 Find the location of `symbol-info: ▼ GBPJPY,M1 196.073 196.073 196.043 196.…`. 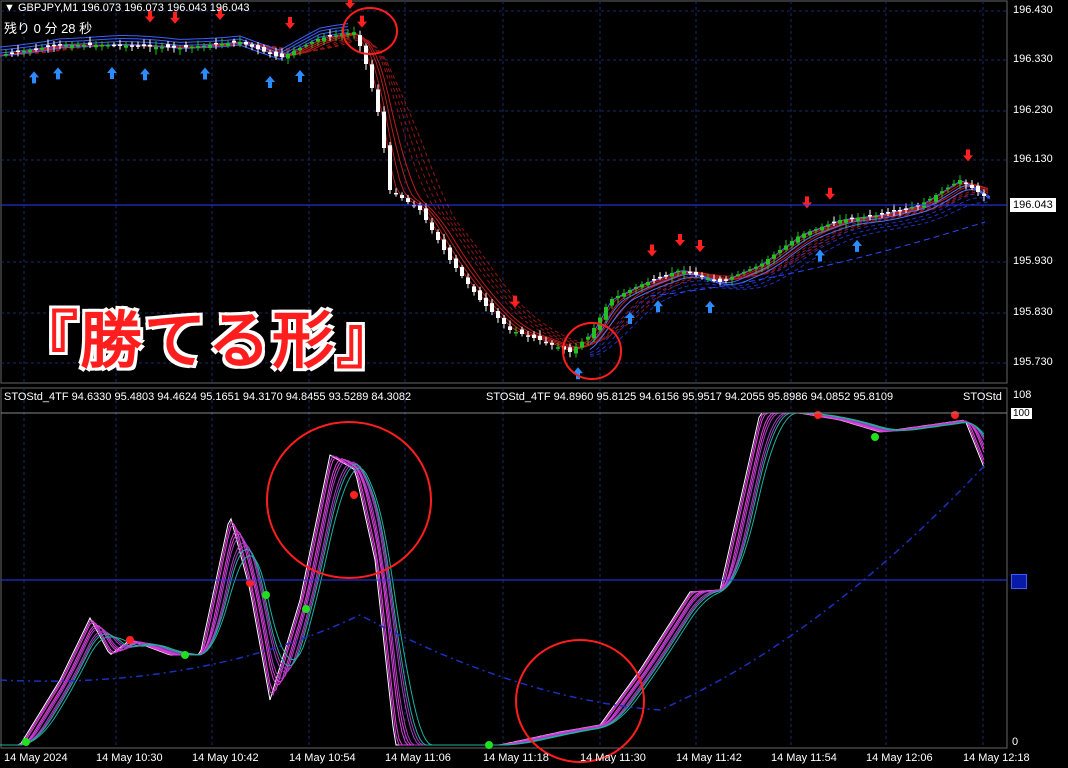

symbol-info: ▼ GBPJPY,M1 196.073 196.073 196.043 196.… is located at coordinates (127, 8).